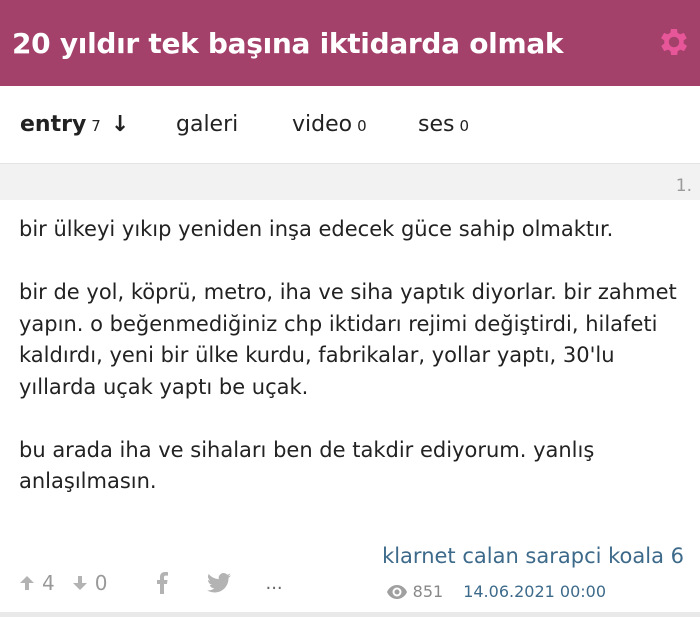  I want to click on entry-date: 14.06.2021 00:00, so click(534, 591).